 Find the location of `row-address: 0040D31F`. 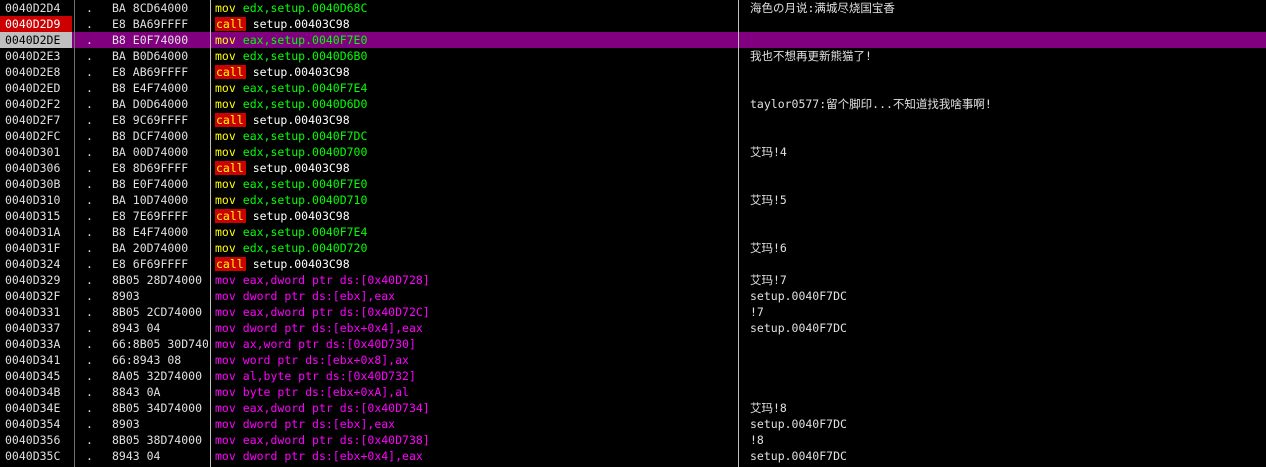

row-address: 0040D31F is located at coordinates (36, 248).